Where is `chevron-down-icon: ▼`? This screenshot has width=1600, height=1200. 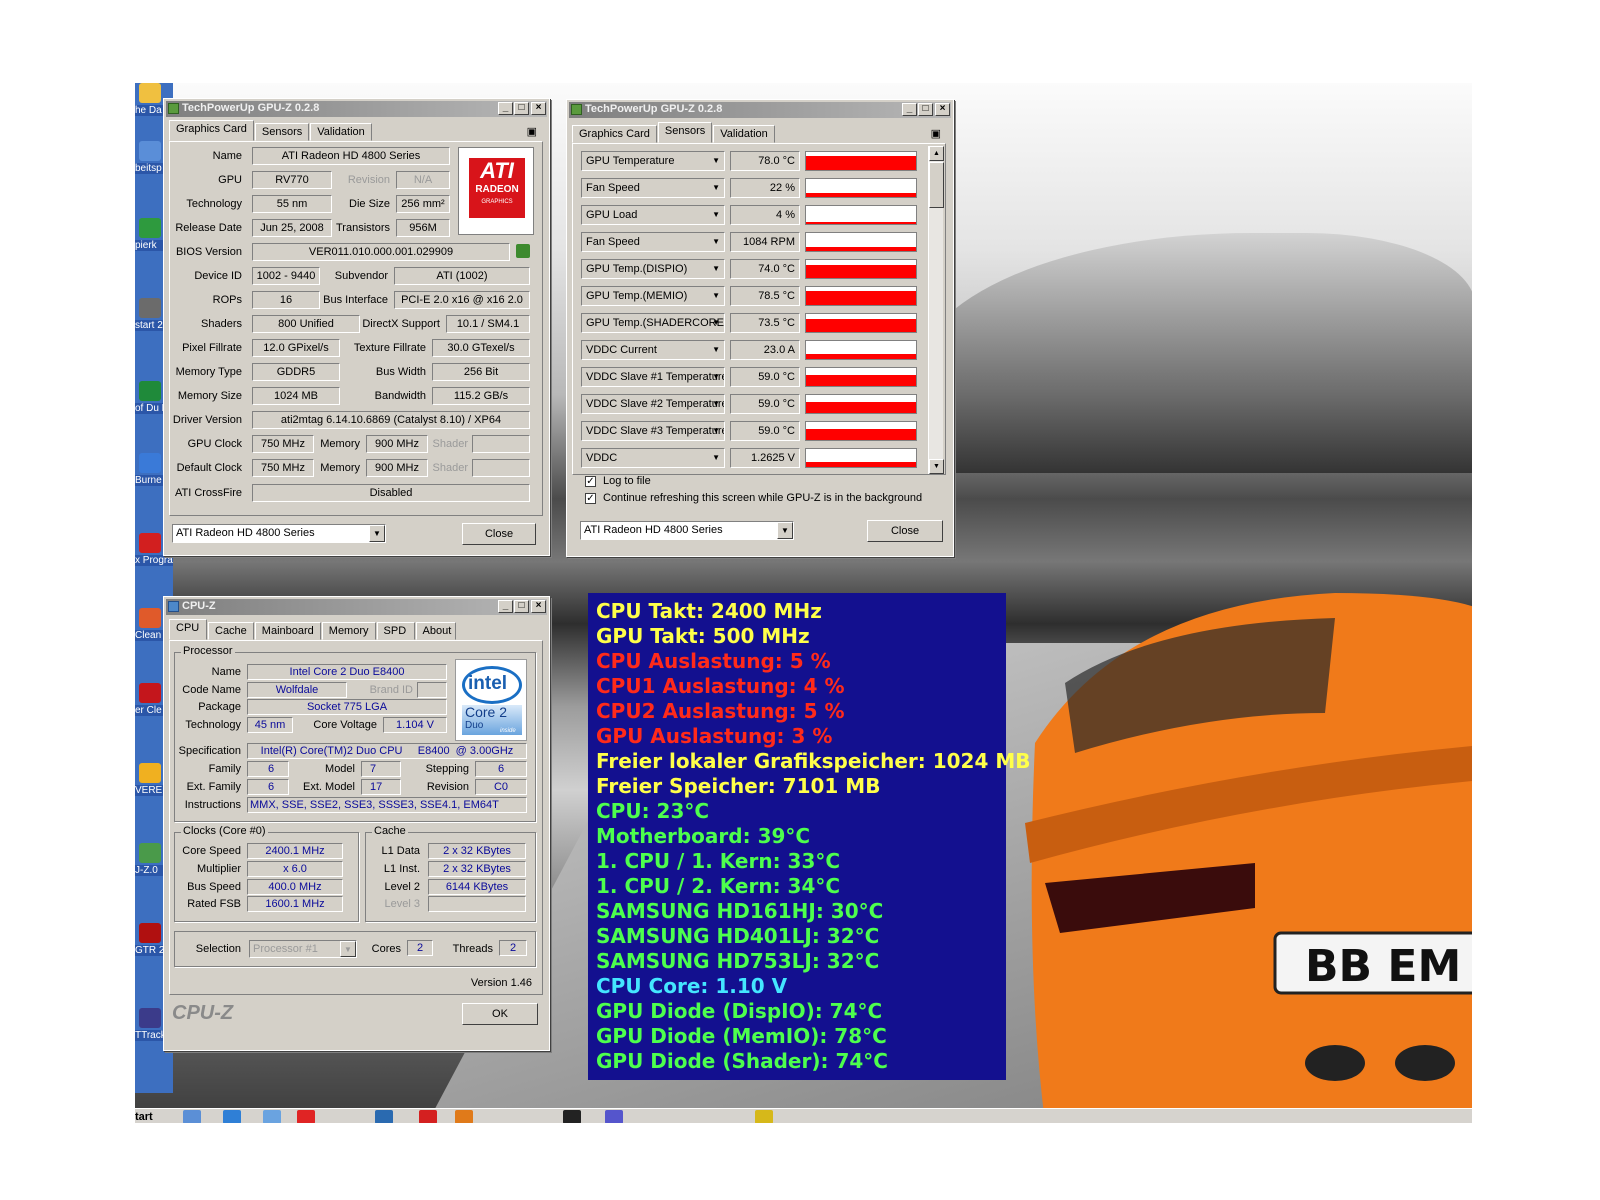 chevron-down-icon: ▼ is located at coordinates (716, 187).